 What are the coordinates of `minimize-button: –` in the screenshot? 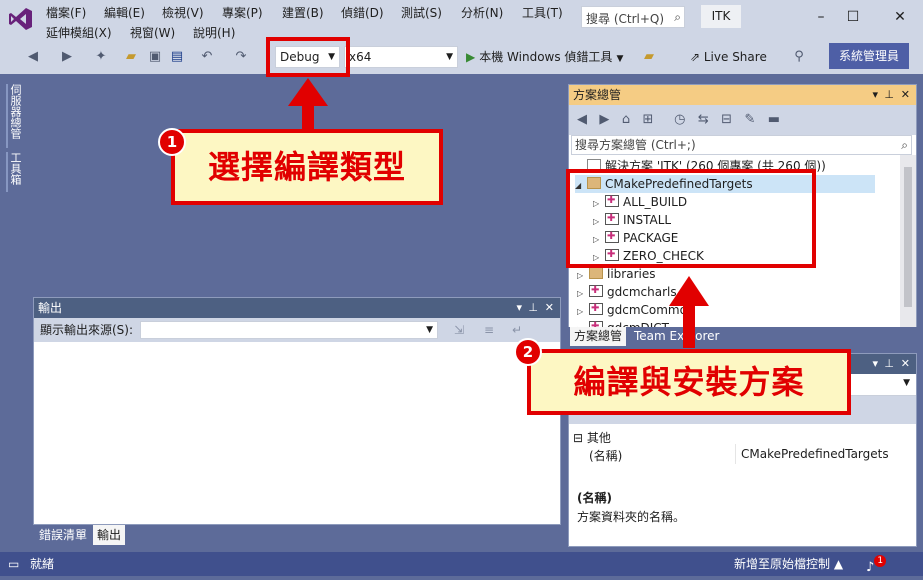 It's located at (821, 17).